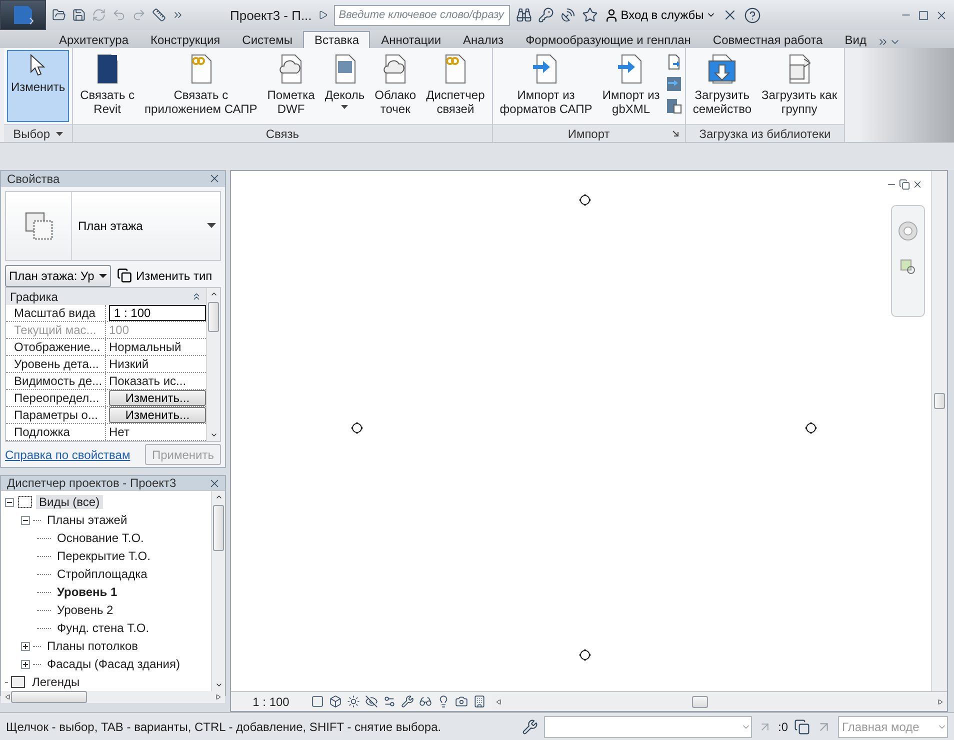 The height and width of the screenshot is (740, 954). Describe the element at coordinates (631, 86) in the screenshot. I see `ribbon-button: Импорт из gbXML` at that location.